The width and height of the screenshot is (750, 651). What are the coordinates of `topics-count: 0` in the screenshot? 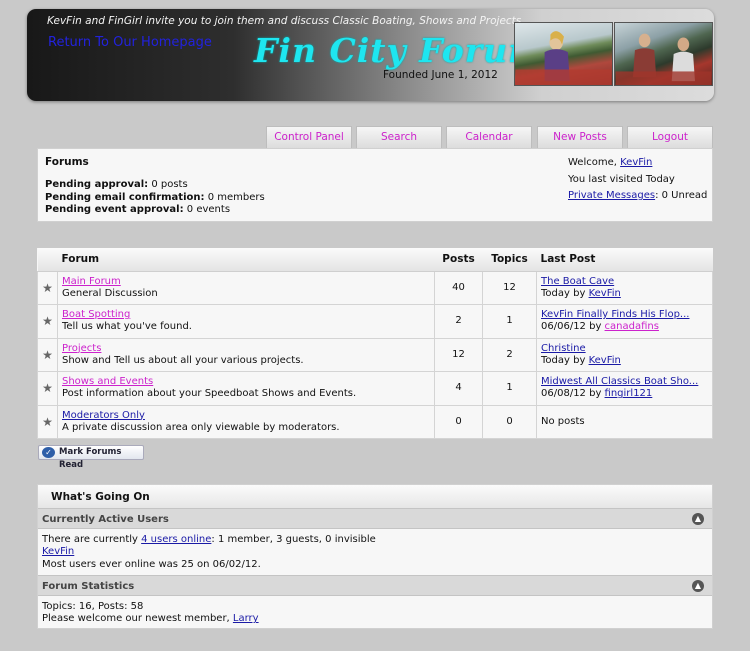 It's located at (509, 421).